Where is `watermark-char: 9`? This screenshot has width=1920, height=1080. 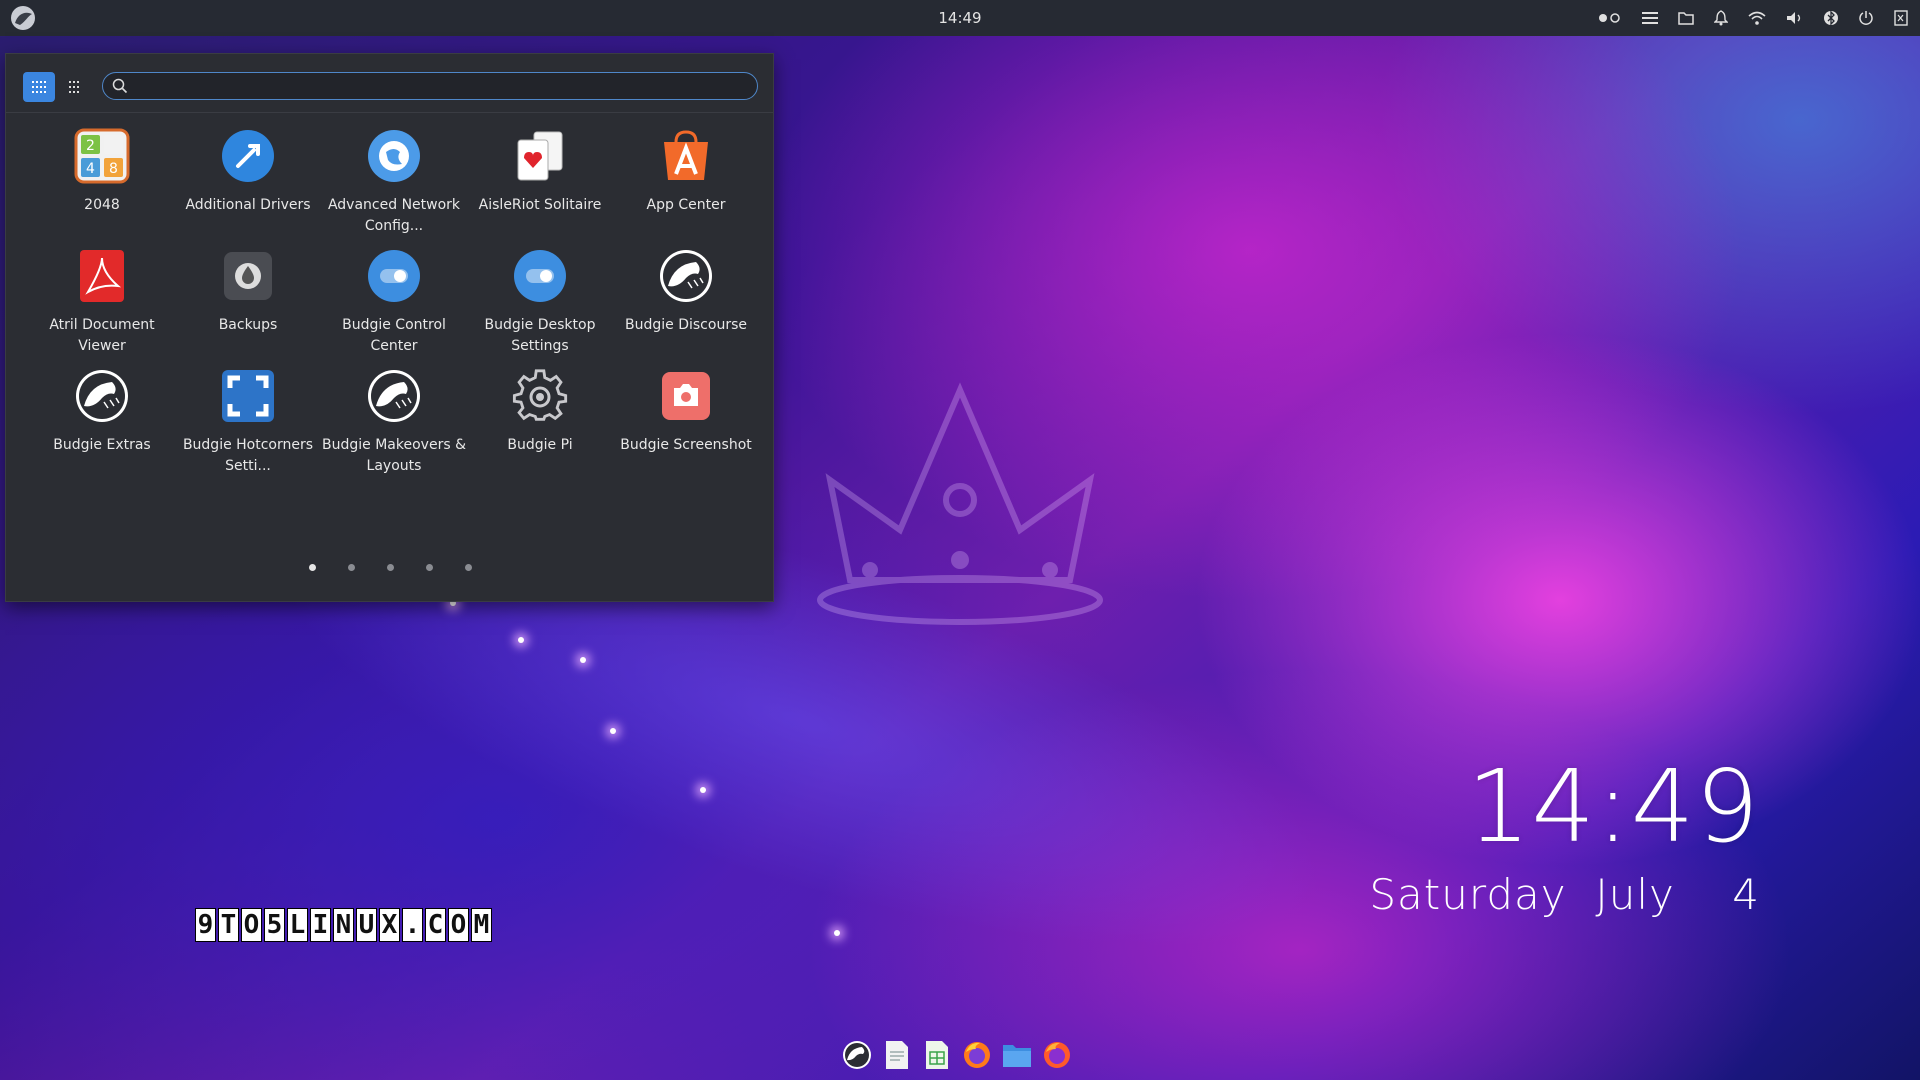 watermark-char: 9 is located at coordinates (205, 925).